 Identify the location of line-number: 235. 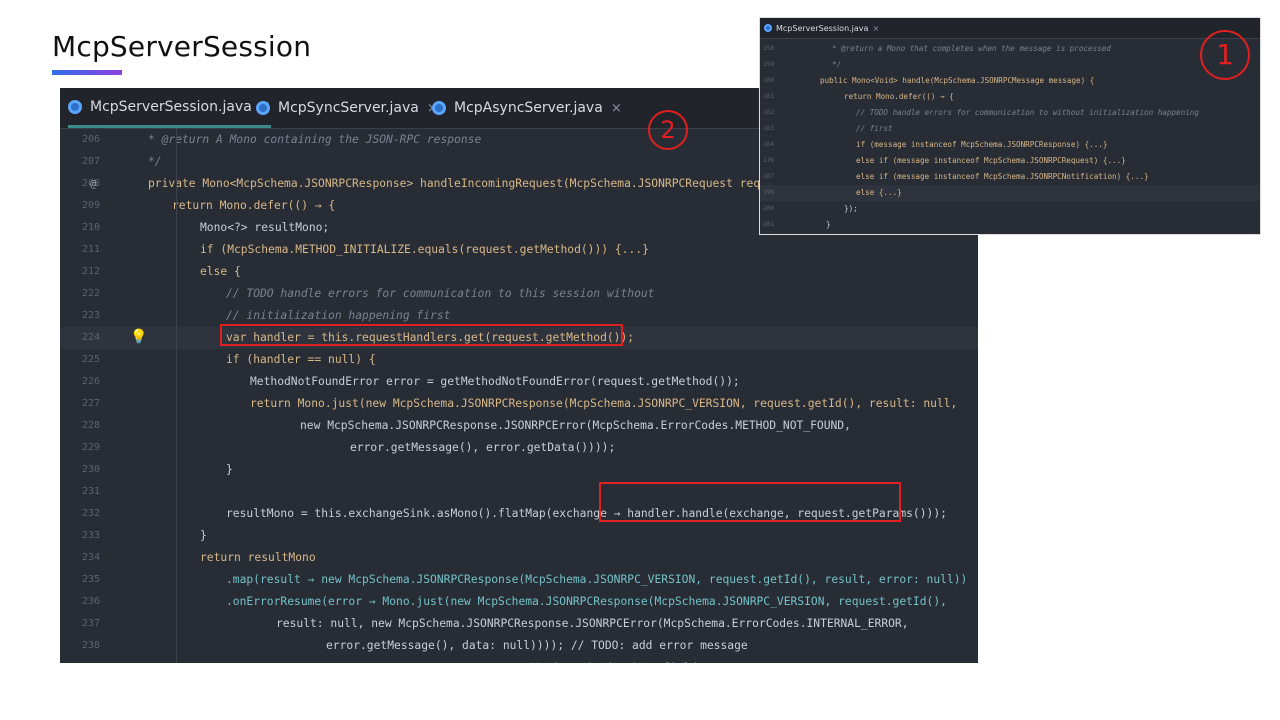
(90, 579).